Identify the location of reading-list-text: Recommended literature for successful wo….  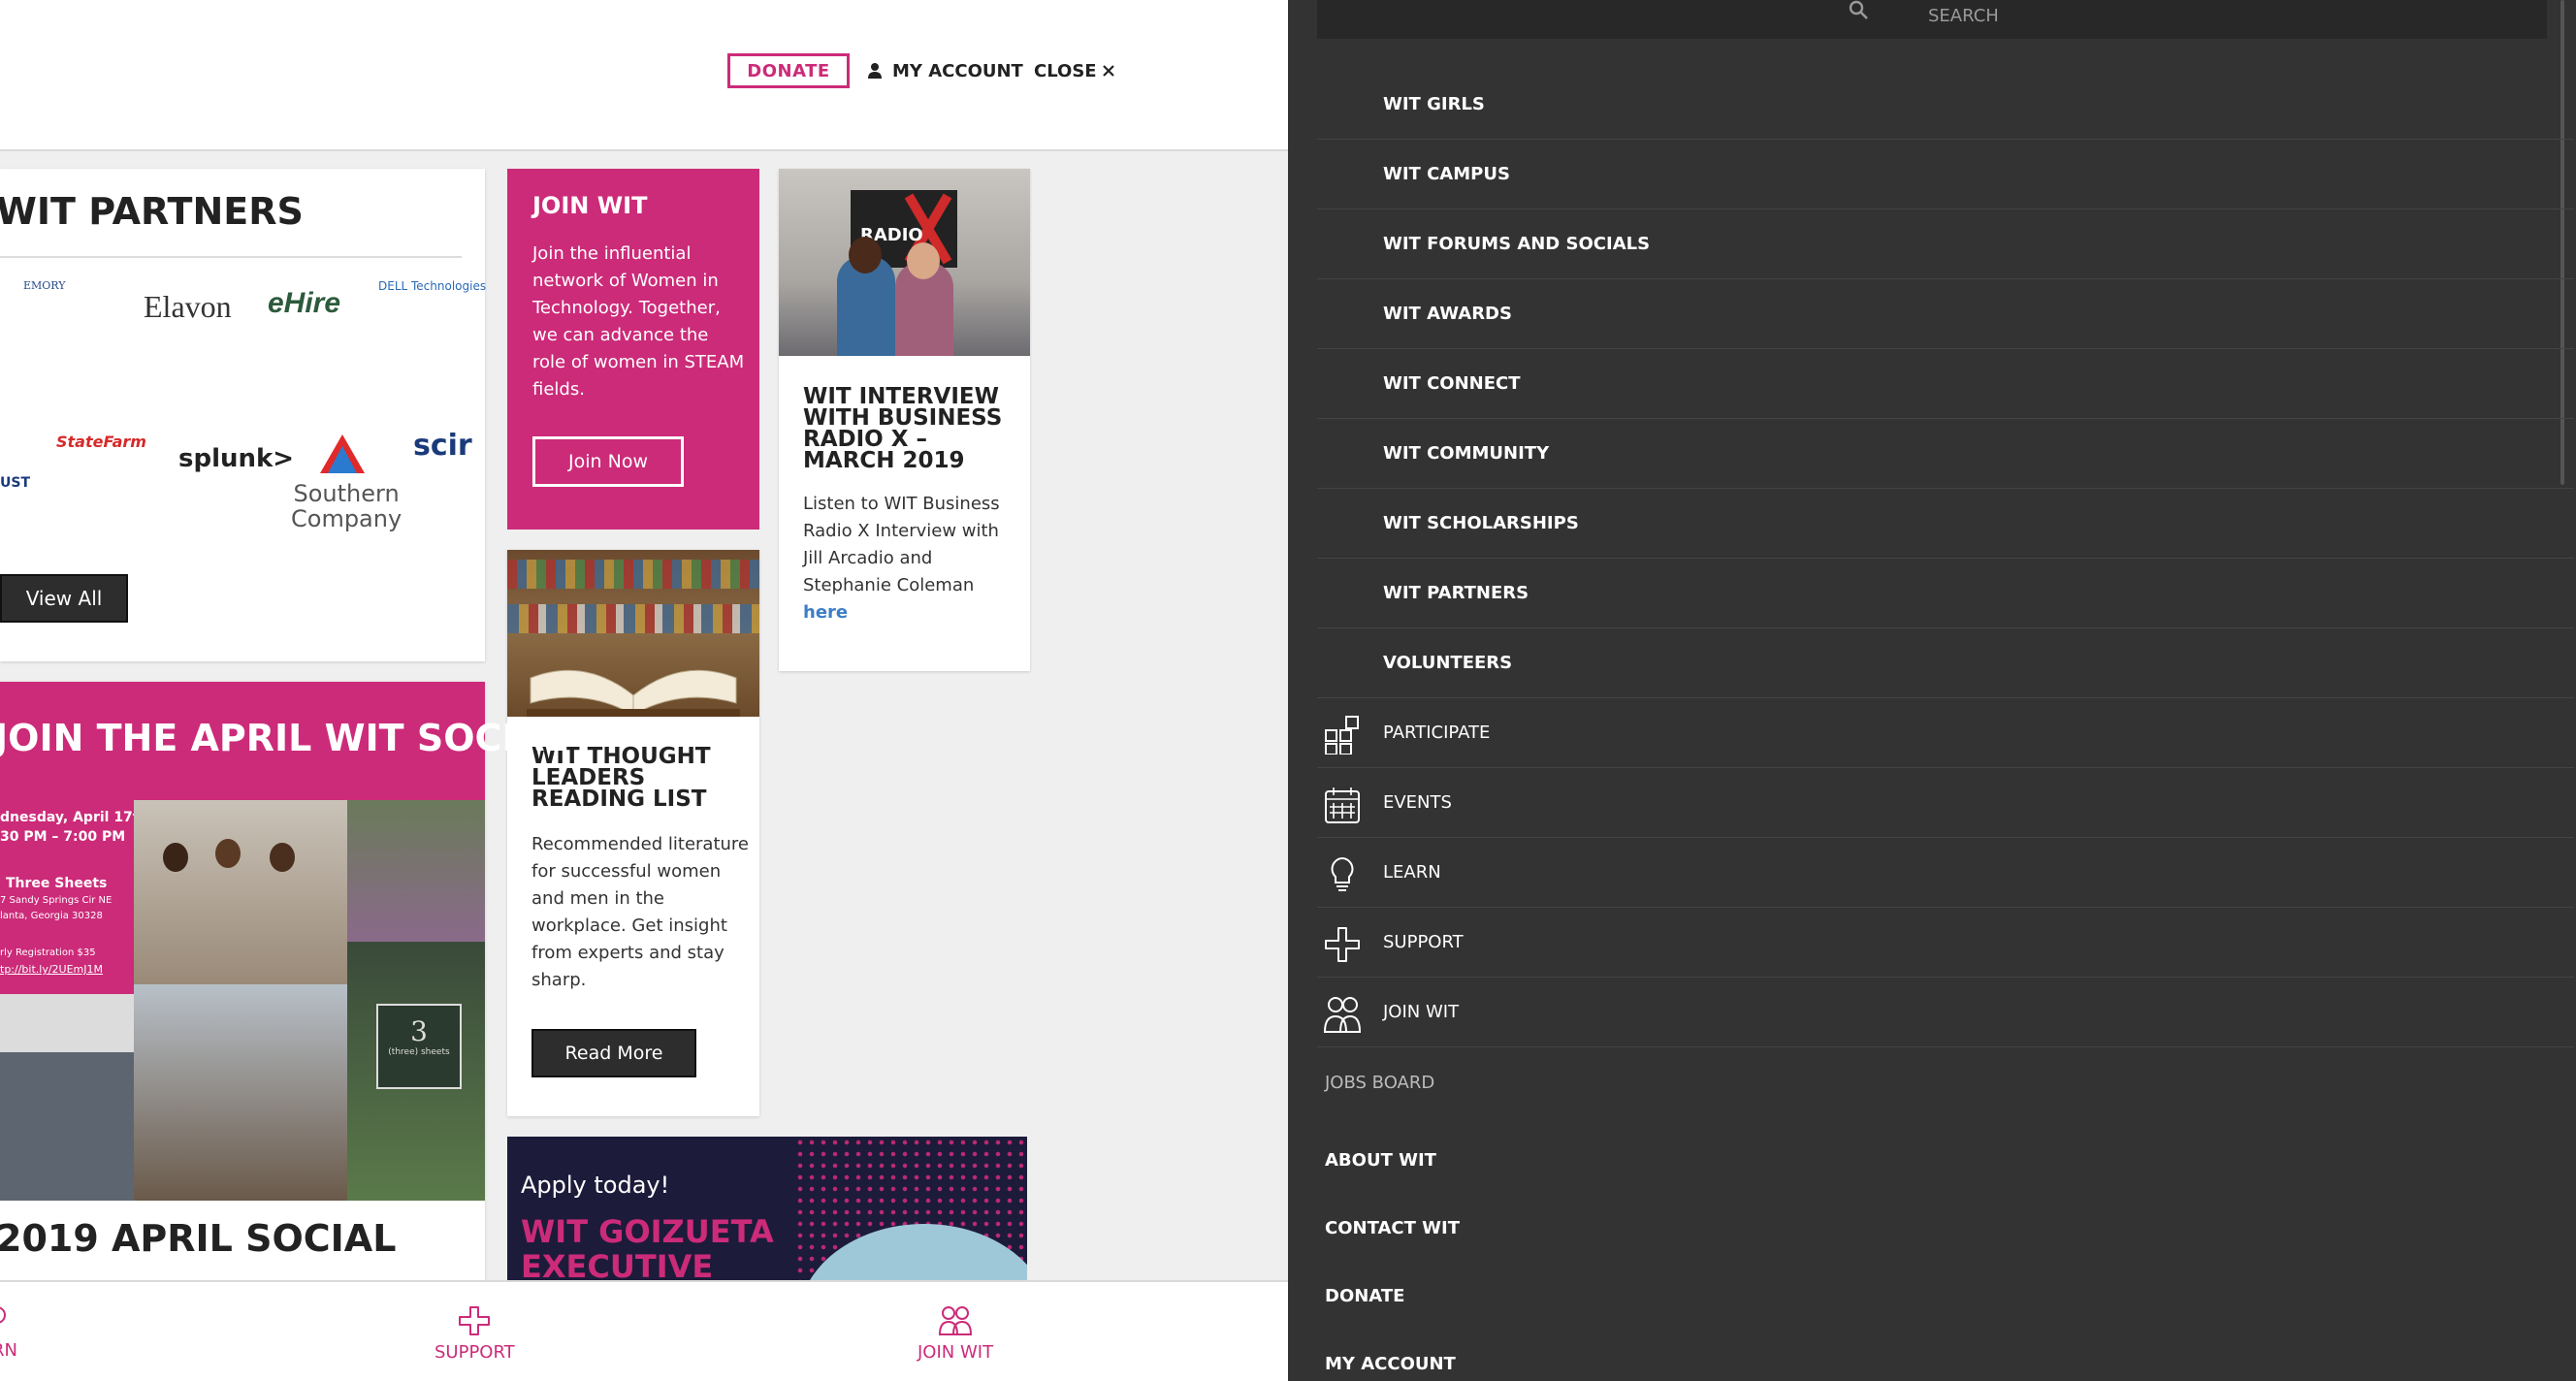
(640, 912).